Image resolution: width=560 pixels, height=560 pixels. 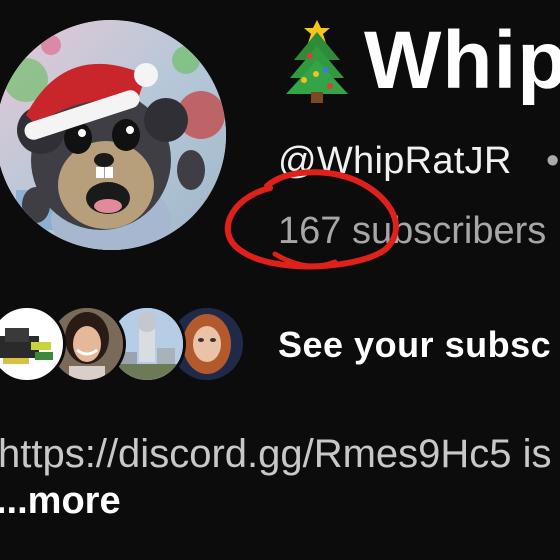 What do you see at coordinates (414, 345) in the screenshot?
I see `see-subscriptions-link: See your subsc` at bounding box center [414, 345].